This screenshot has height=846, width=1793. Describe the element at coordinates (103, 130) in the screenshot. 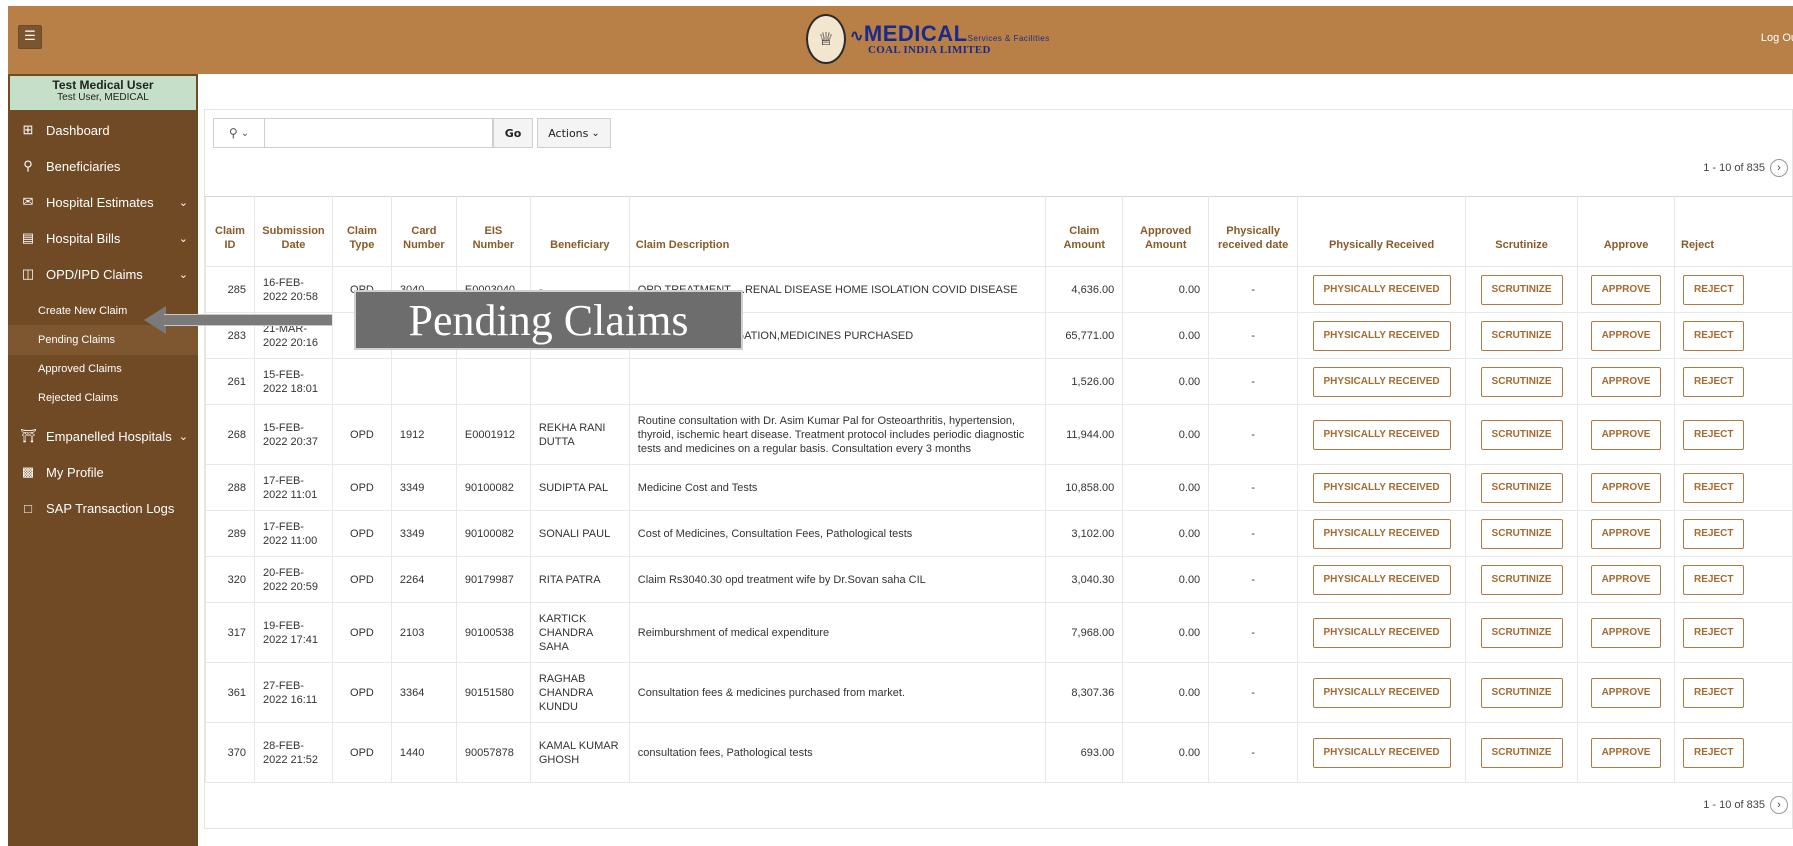

I see `sidebar-item-dashboard: ⊞ Dashboard` at that location.